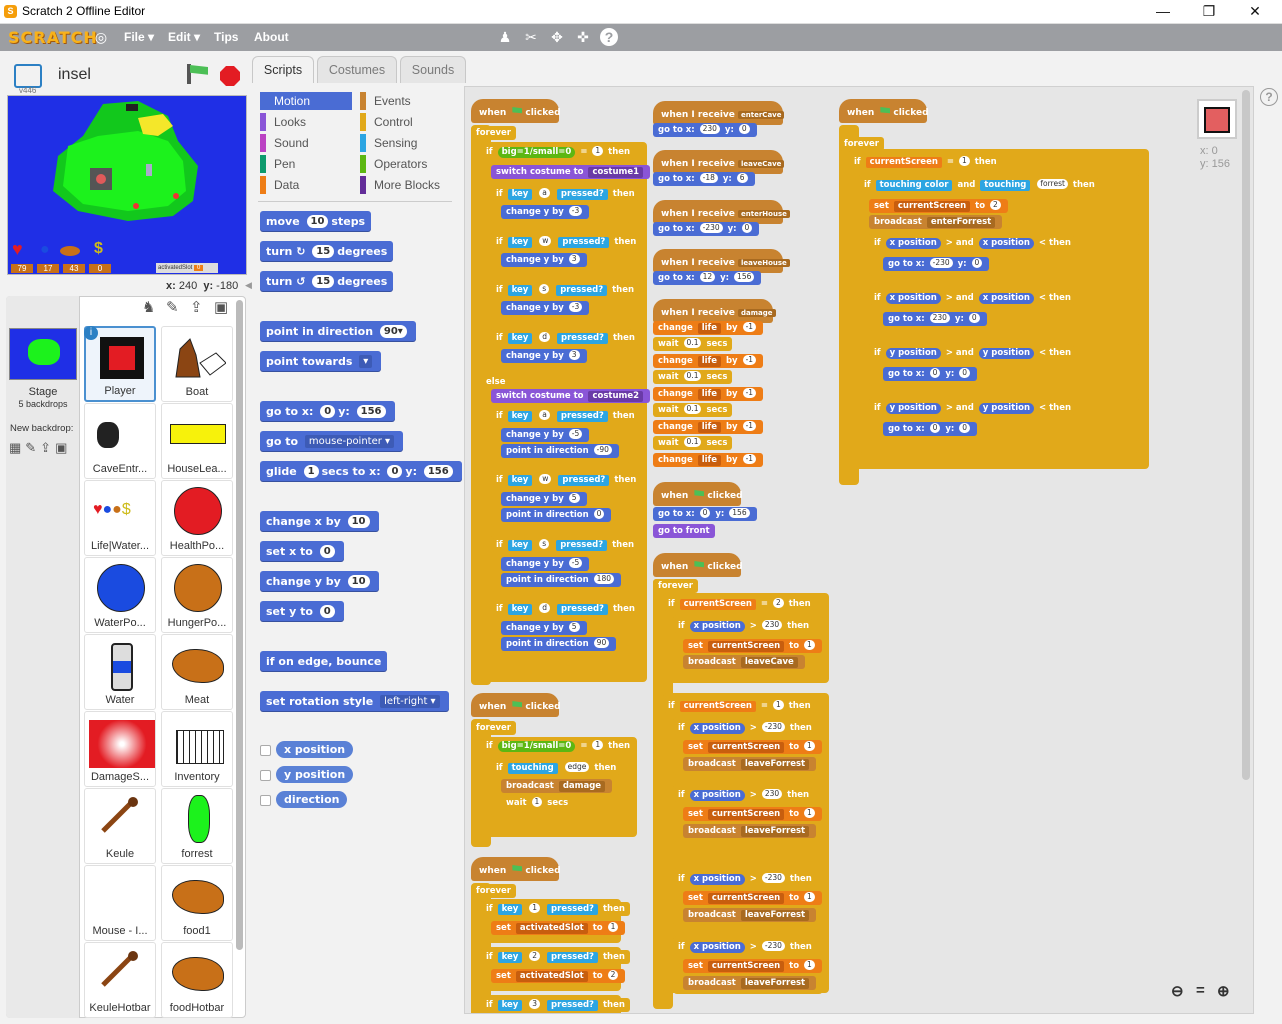  I want to click on if-key-block: if key 1 pressed? then, so click(555, 909).